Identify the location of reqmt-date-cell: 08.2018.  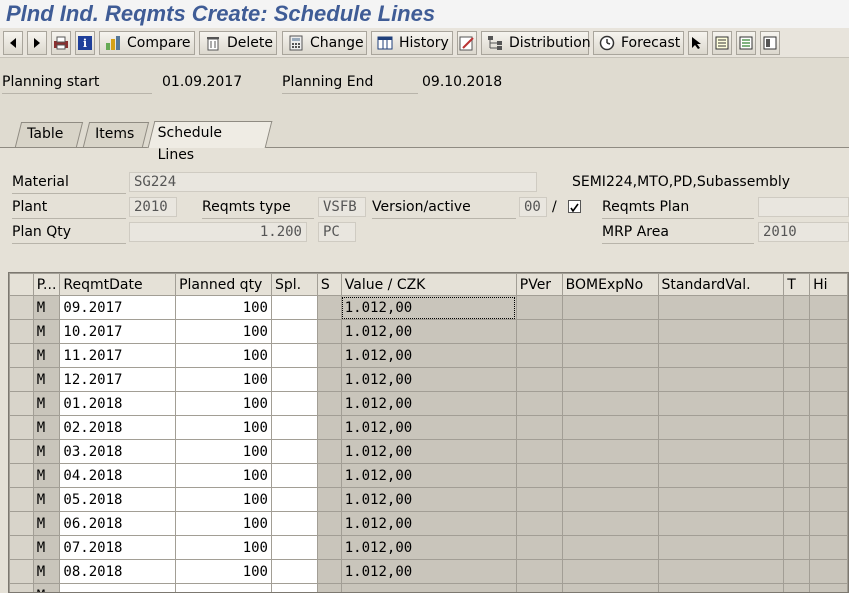
(118, 571).